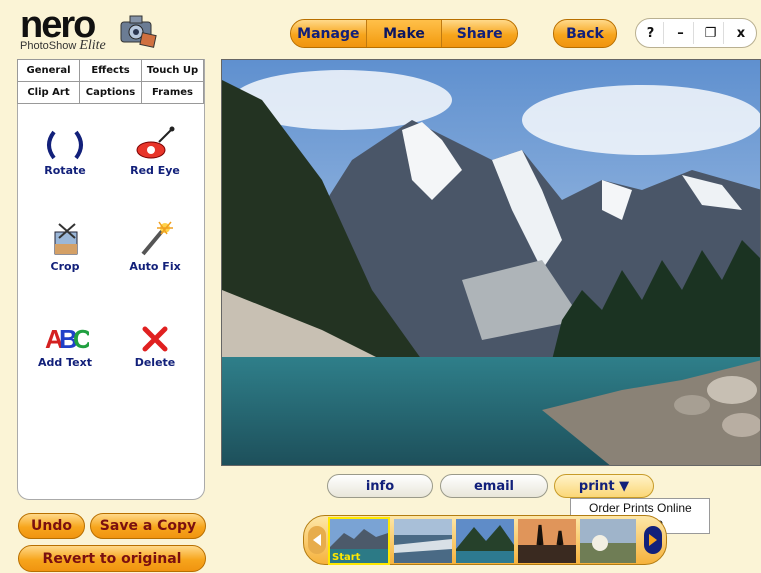 Image resolution: width=761 pixels, height=573 pixels. Describe the element at coordinates (48, 46) in the screenshot. I see `logo-product-name: PhotoShow` at that location.